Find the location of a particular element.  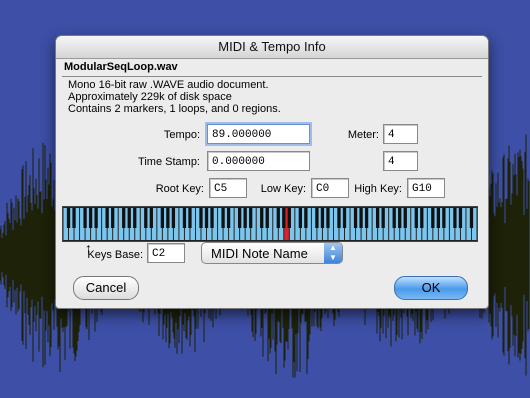

time-stamp-field: 0.000000 is located at coordinates (258, 161).